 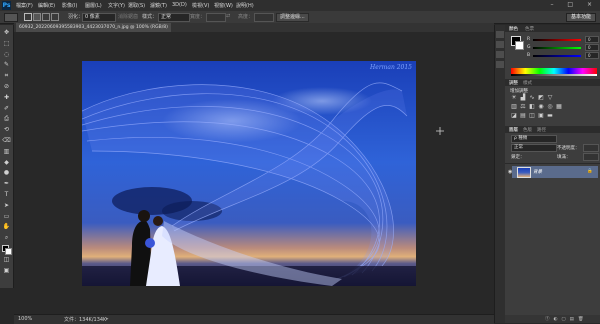 What do you see at coordinates (200, 5) in the screenshot?
I see `menu-view: 檢視(V)` at bounding box center [200, 5].